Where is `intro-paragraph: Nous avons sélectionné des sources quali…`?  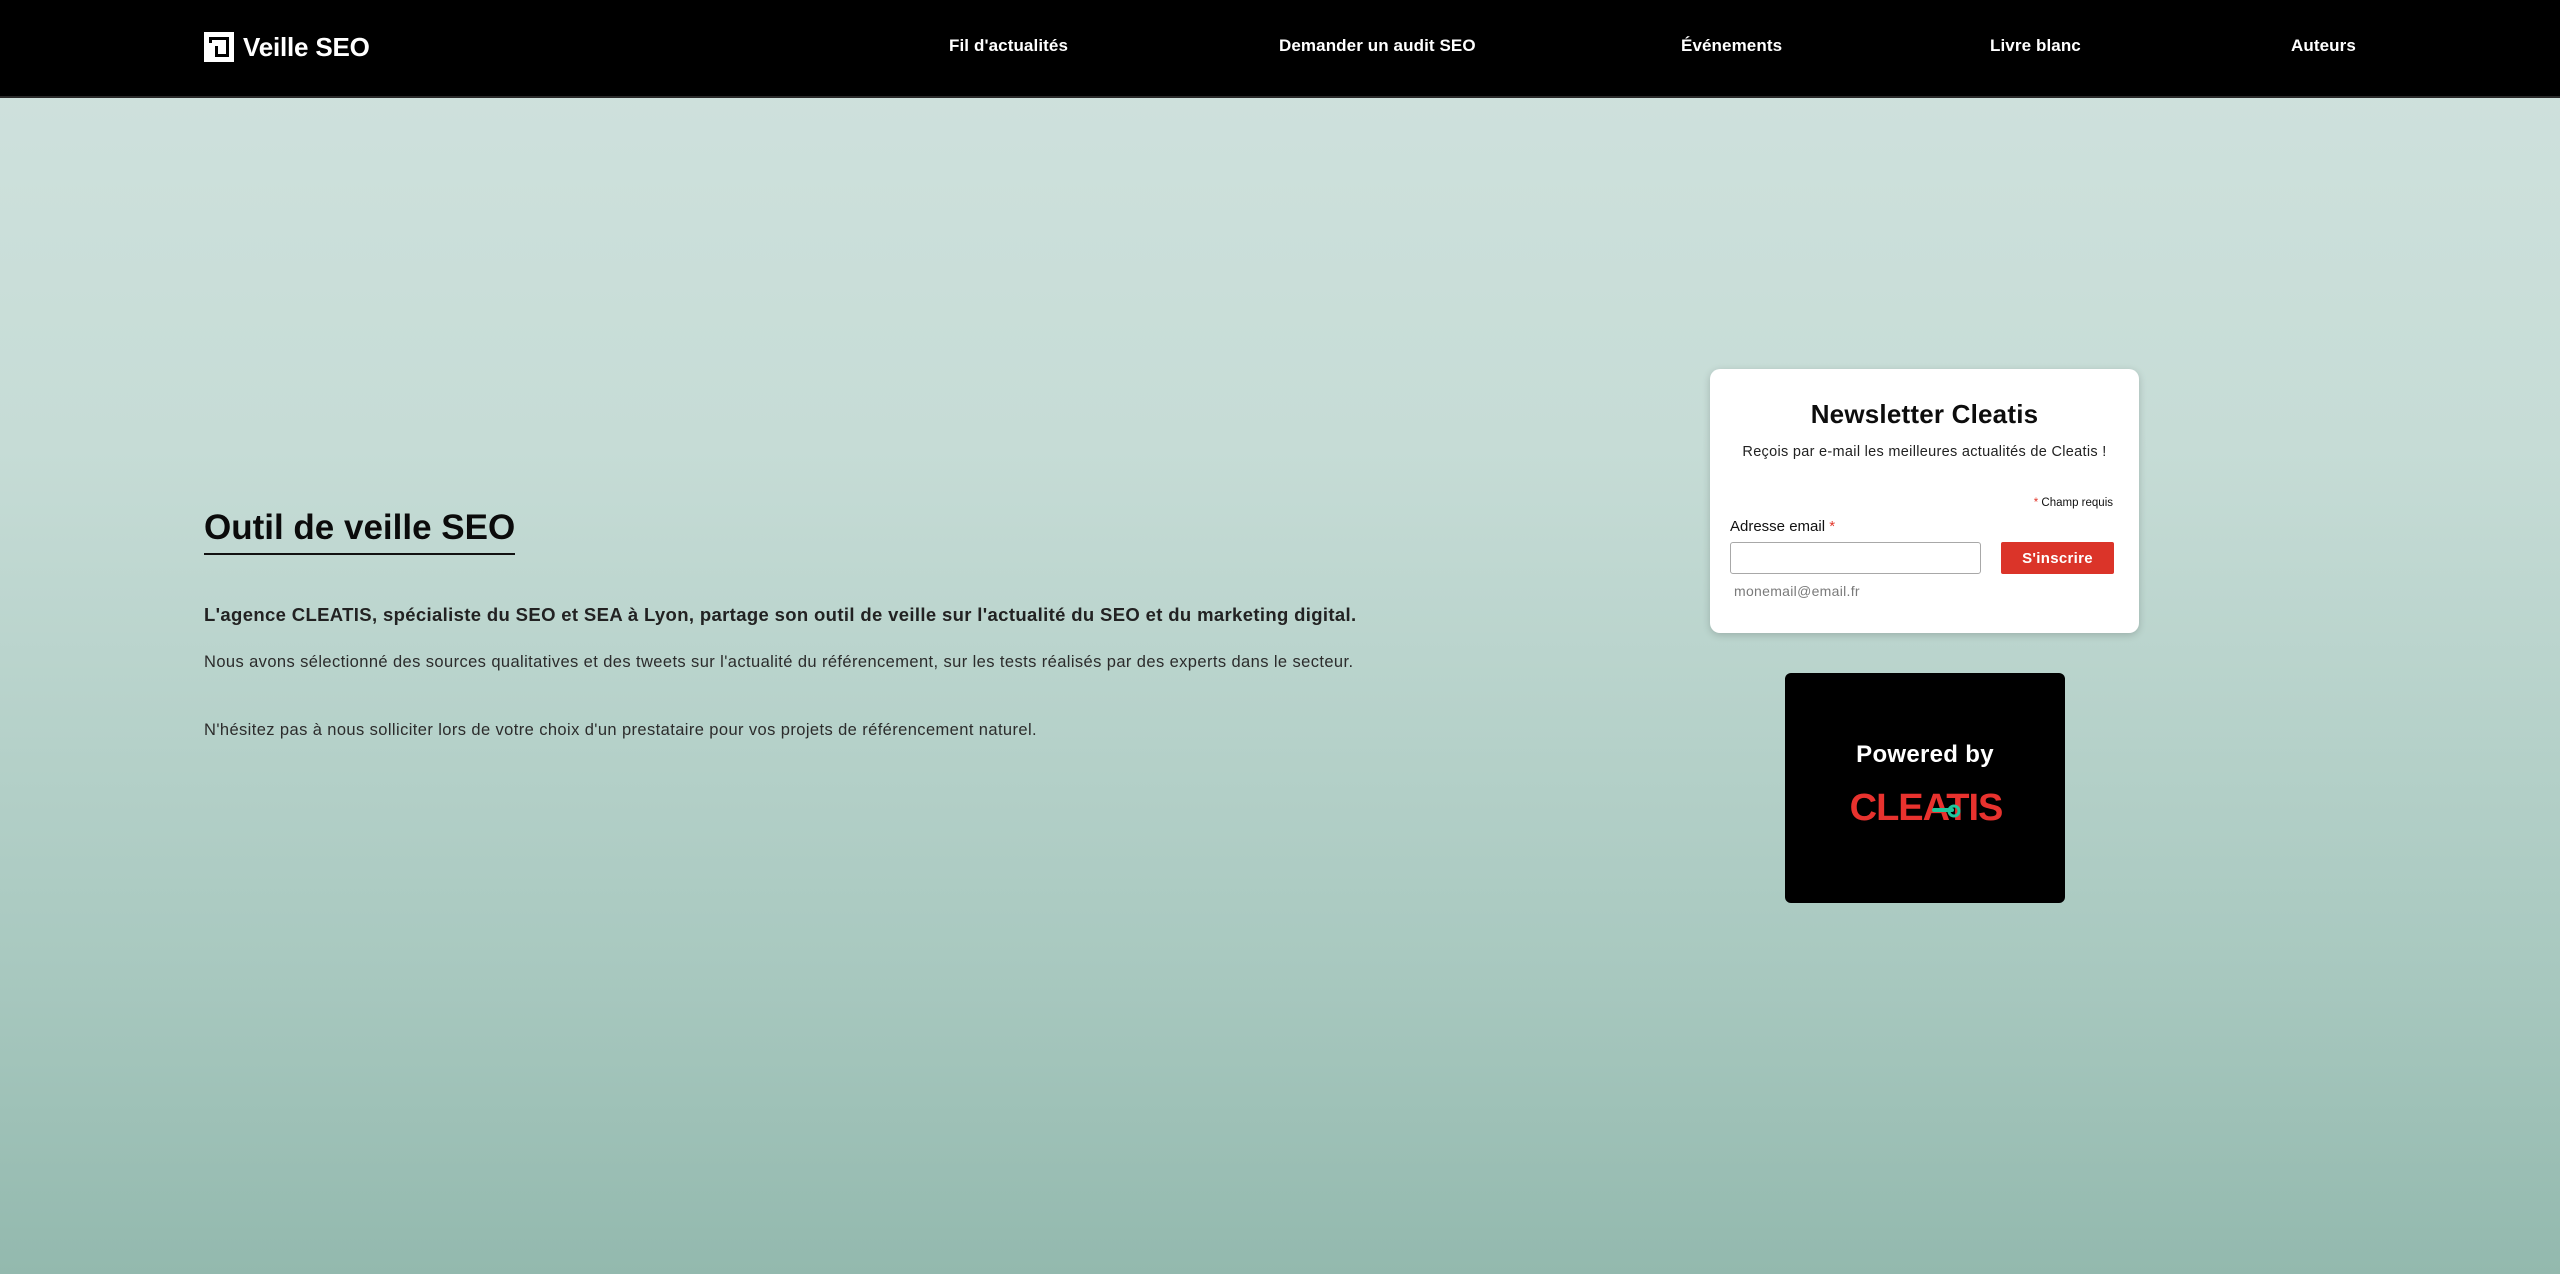
intro-paragraph: Nous avons sélectionné des sources quali… is located at coordinates (779, 662).